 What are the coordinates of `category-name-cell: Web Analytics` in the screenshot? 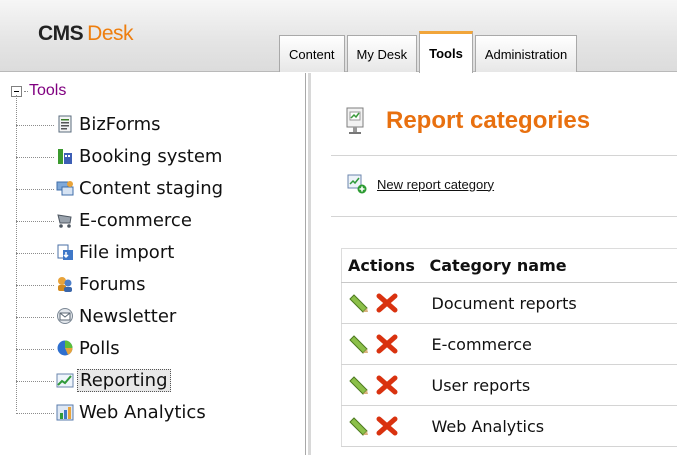 It's located at (550, 426).